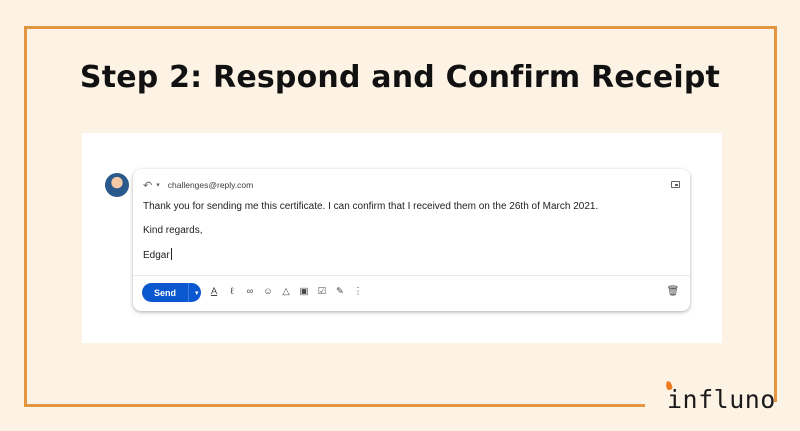  What do you see at coordinates (400, 77) in the screenshot?
I see `page-heading: Step 2: Respond and Confirm Receipt` at bounding box center [400, 77].